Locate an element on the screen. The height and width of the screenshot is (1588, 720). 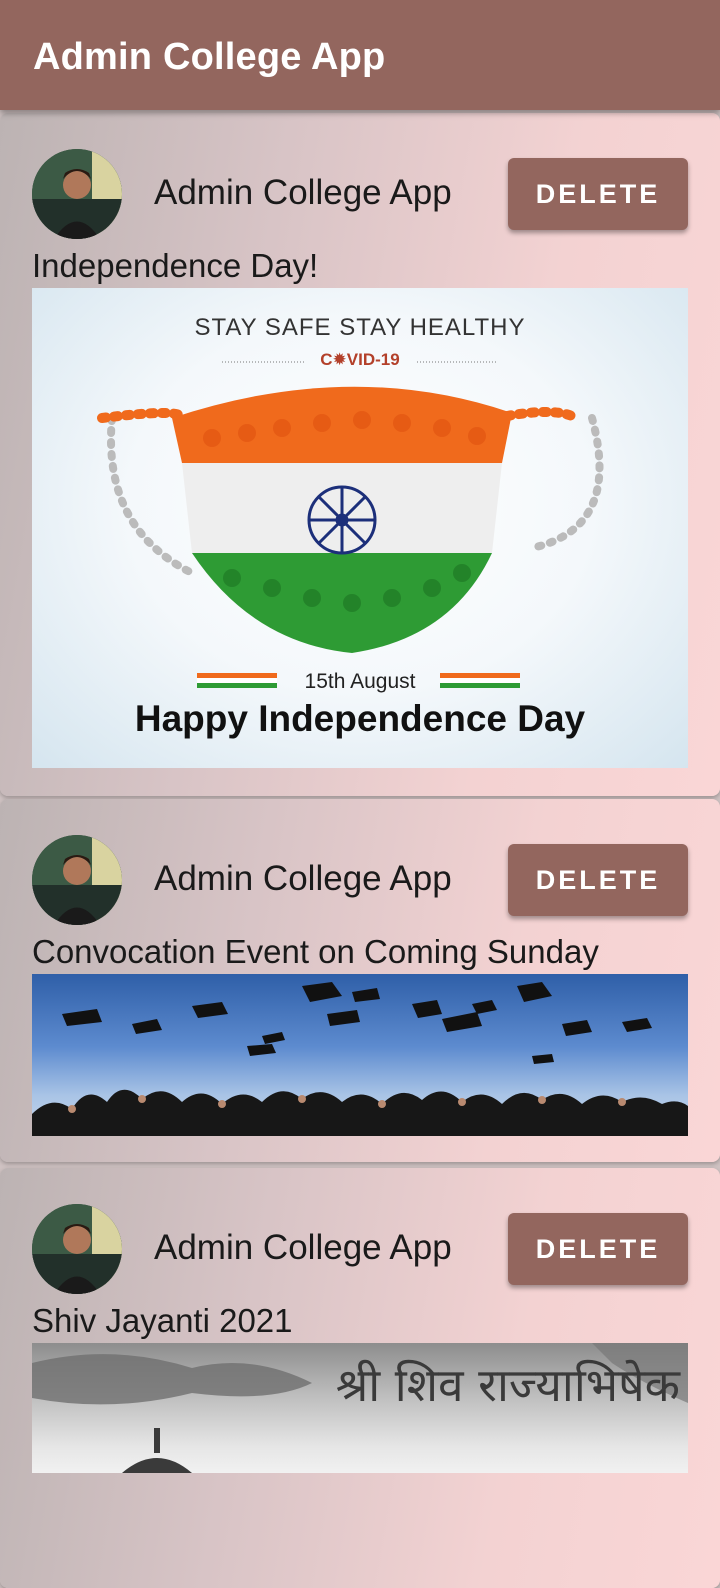
post-image-shiv-jayanti: श्री शिव राज्याभिषेक is located at coordinates (360, 1408).